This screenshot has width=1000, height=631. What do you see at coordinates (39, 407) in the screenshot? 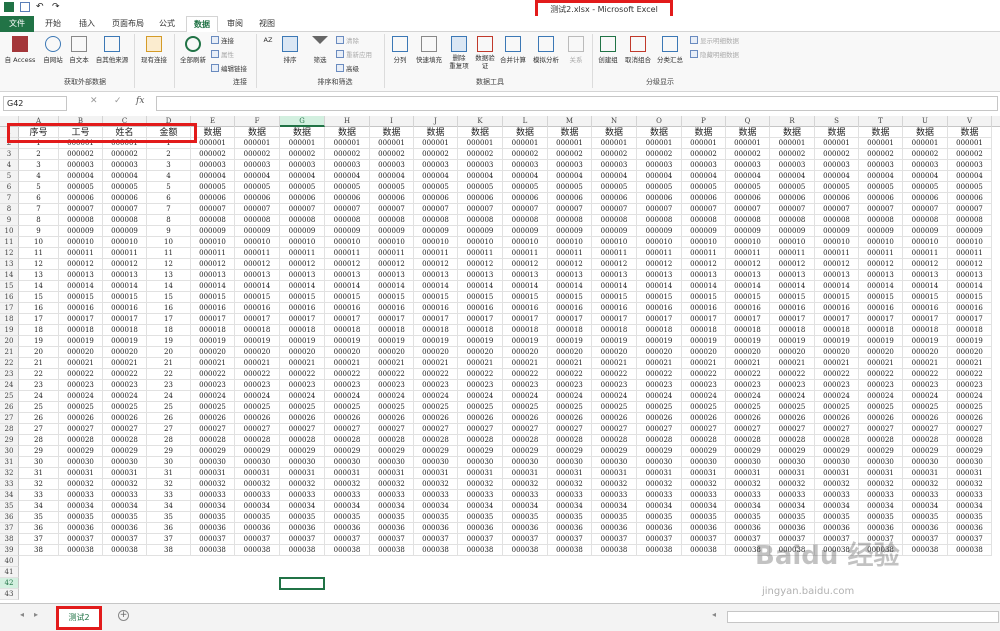
I see `grid-cell: 25` at bounding box center [39, 407].